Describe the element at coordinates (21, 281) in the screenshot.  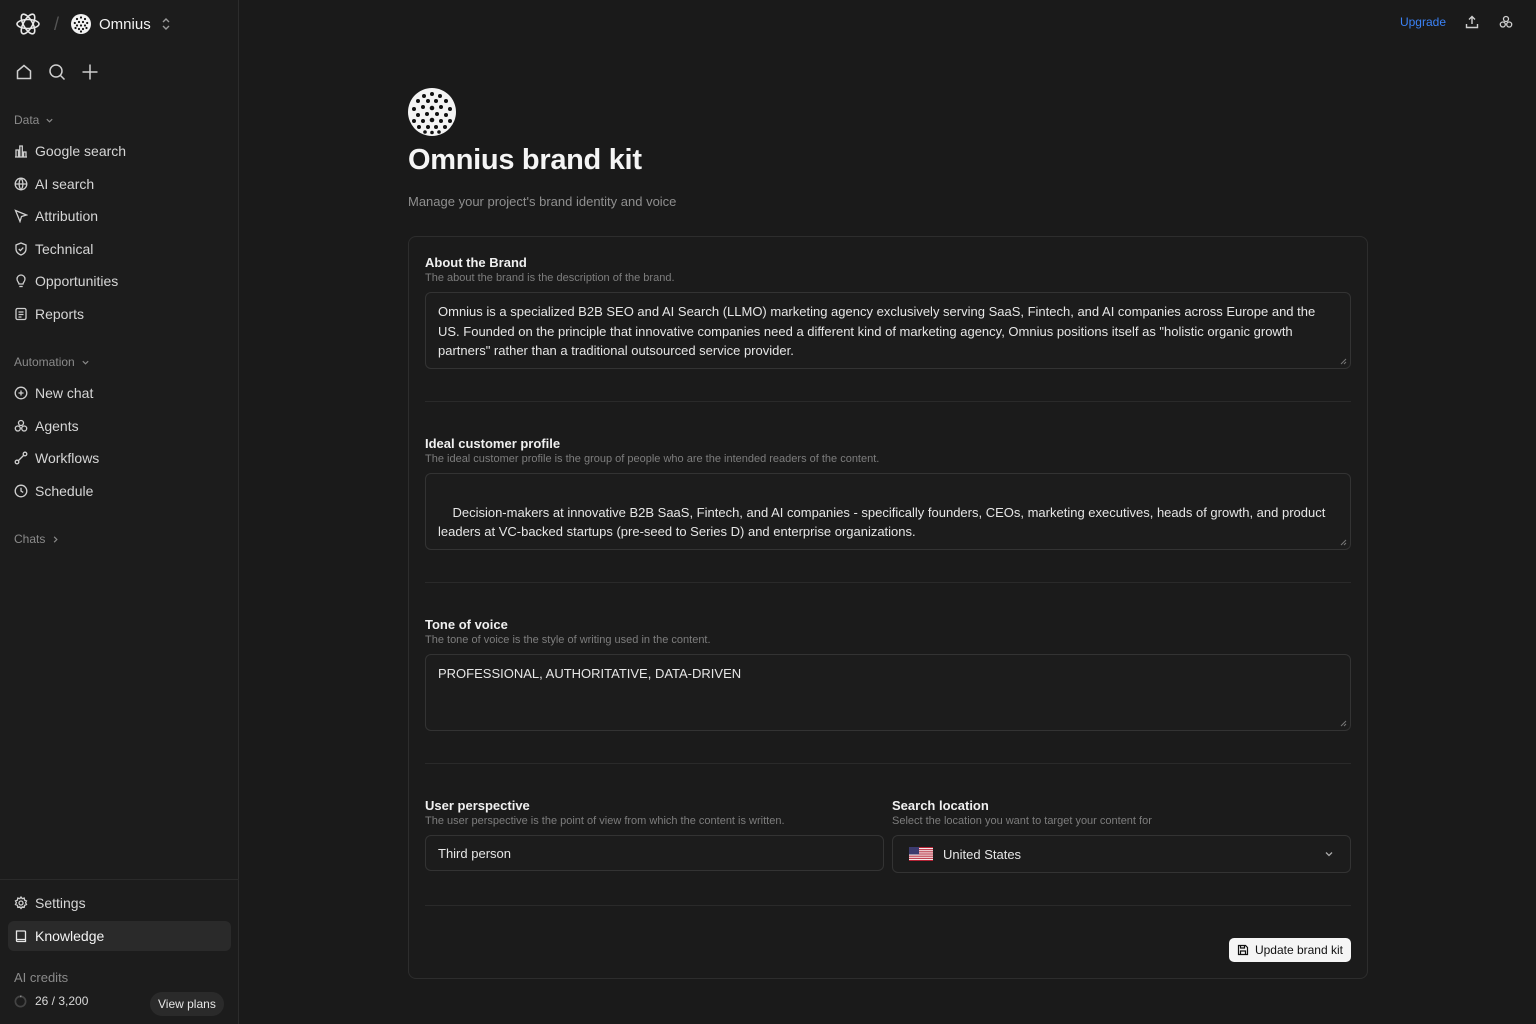
I see `lightbulb-icon` at that location.